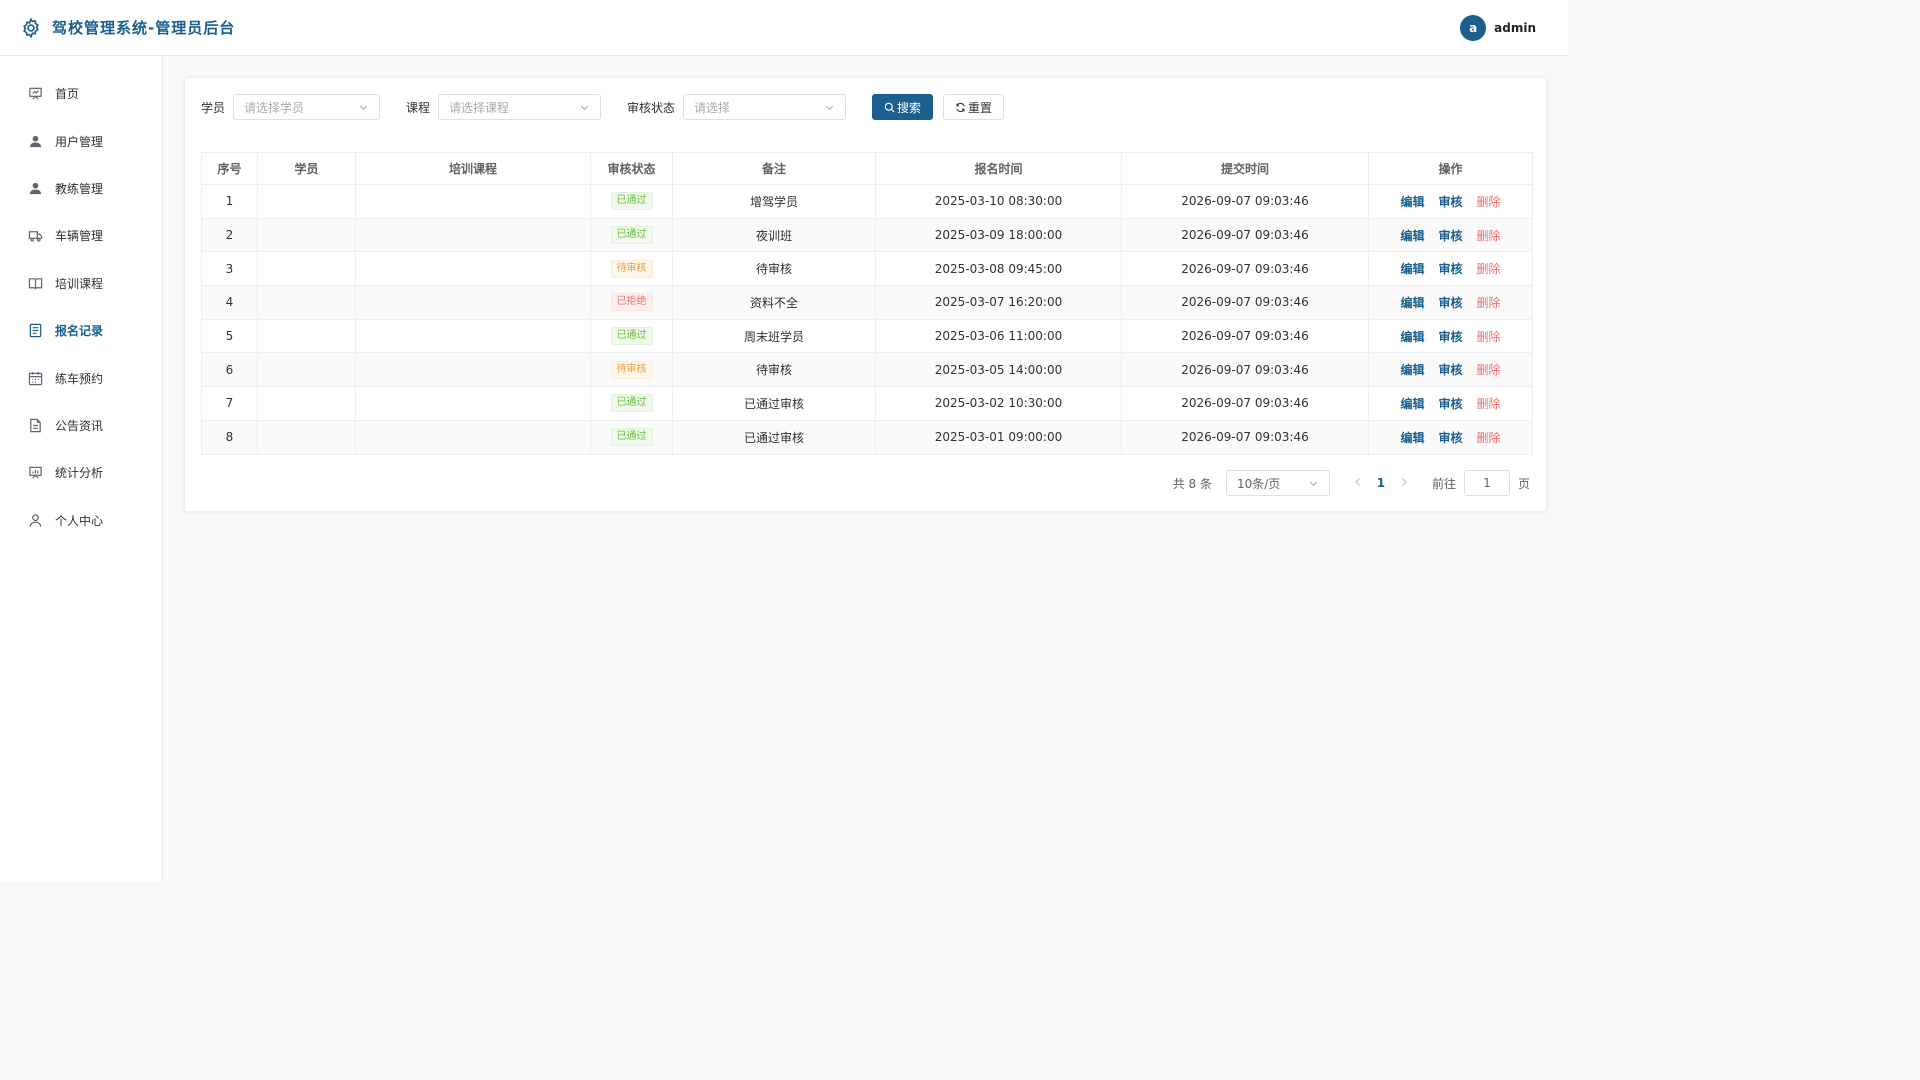  What do you see at coordinates (774, 302) in the screenshot?
I see `cell-remark: 资料不全` at bounding box center [774, 302].